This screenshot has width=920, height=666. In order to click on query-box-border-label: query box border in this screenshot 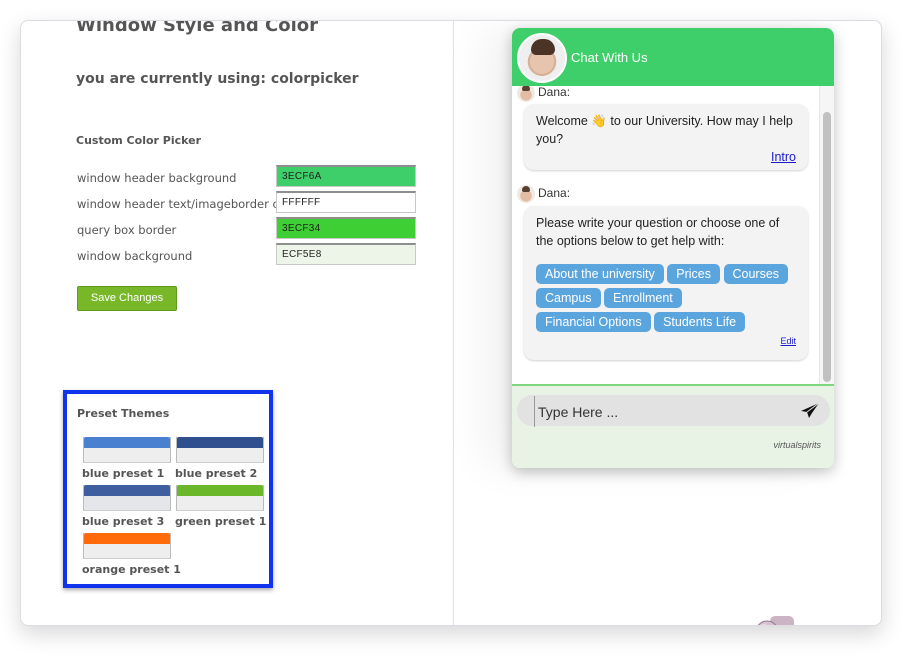, I will do `click(127, 230)`.